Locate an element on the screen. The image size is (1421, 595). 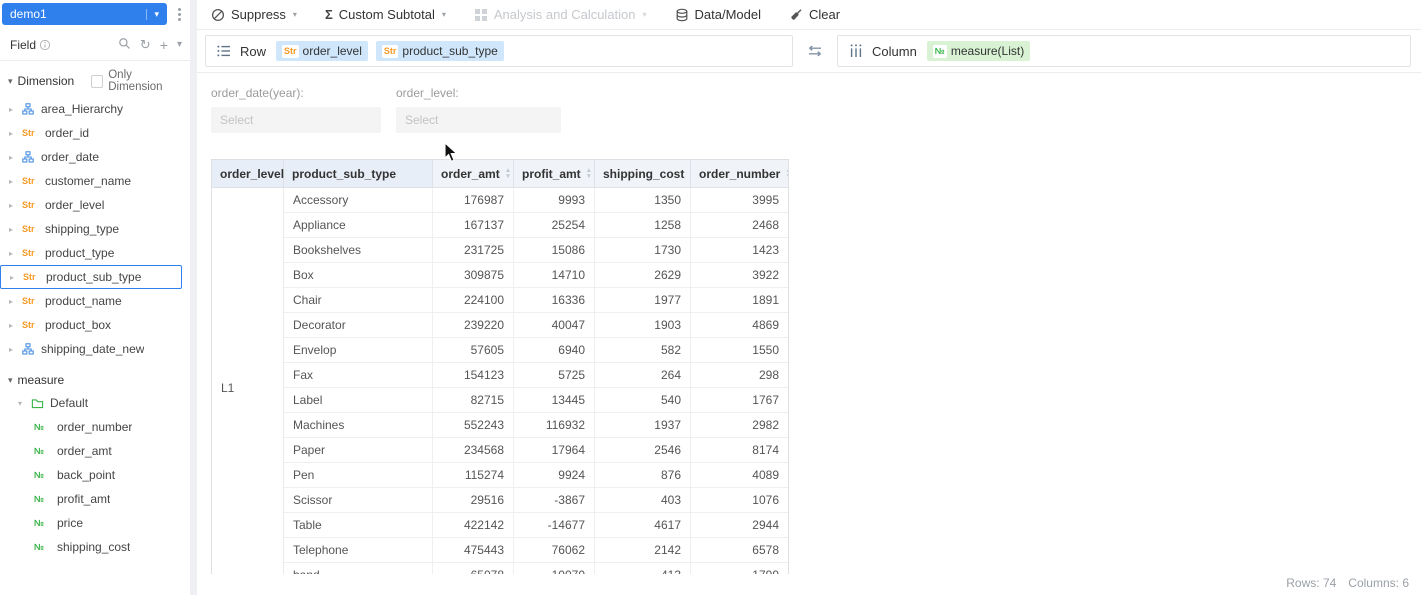
cell-value: 231725 is located at coordinates (473, 250).